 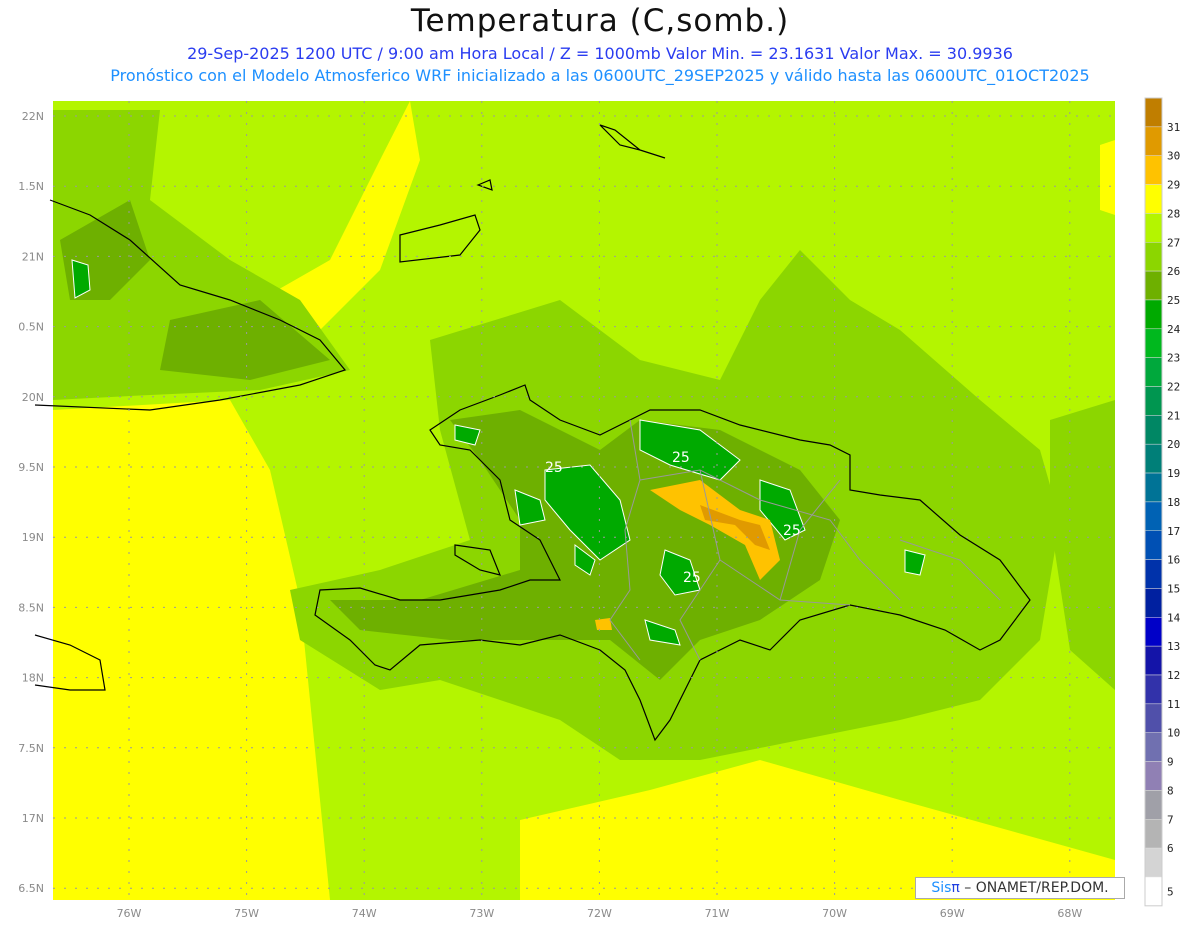 What do you see at coordinates (717, 913) in the screenshot?
I see `lon-label: 71W` at bounding box center [717, 913].